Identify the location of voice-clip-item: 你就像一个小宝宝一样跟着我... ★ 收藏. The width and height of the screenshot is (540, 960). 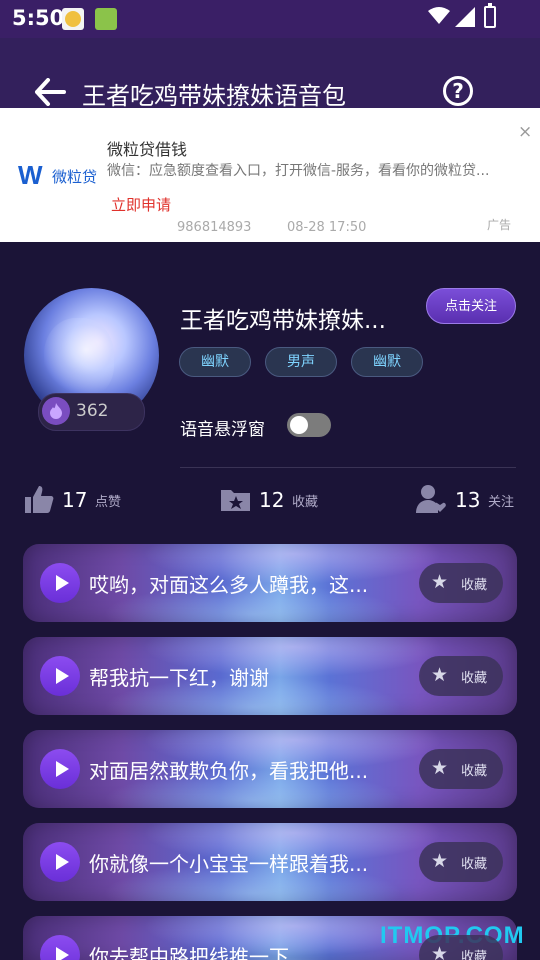
(270, 862).